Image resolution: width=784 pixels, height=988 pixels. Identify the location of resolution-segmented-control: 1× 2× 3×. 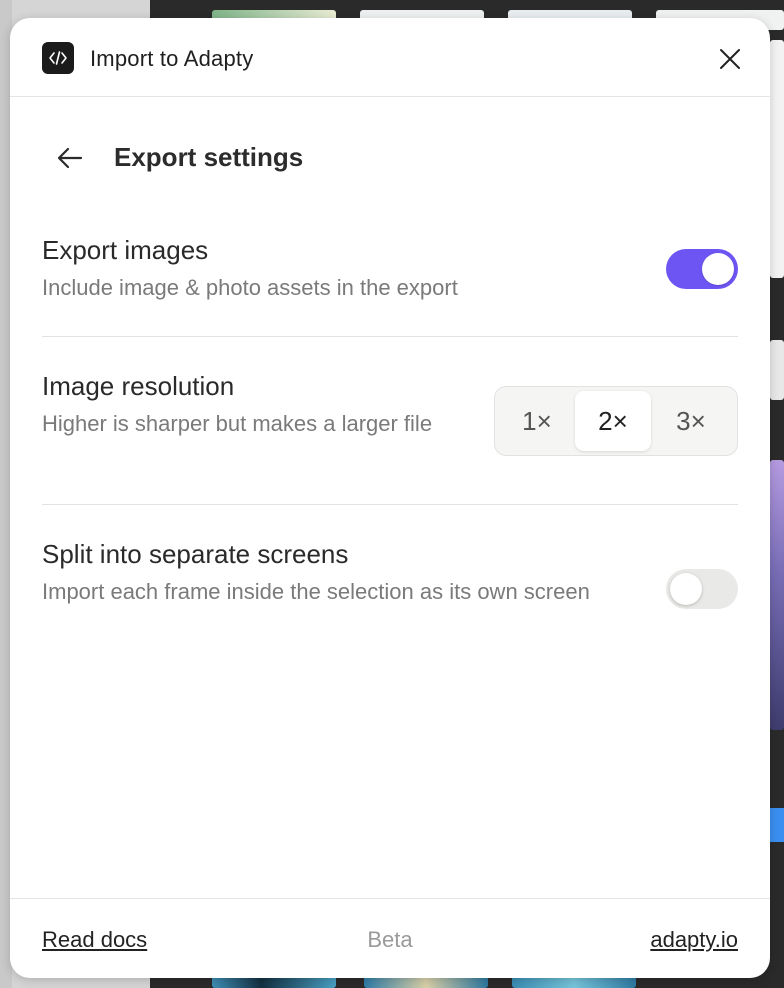
(616, 421).